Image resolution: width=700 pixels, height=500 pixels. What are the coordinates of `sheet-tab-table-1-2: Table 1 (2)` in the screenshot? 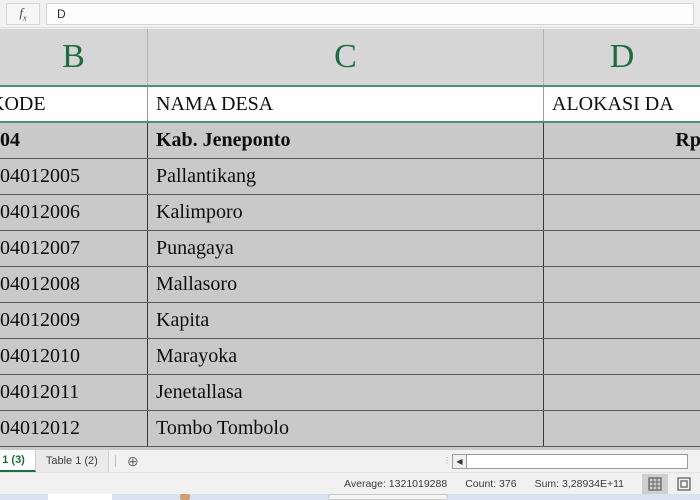 It's located at (72, 461).